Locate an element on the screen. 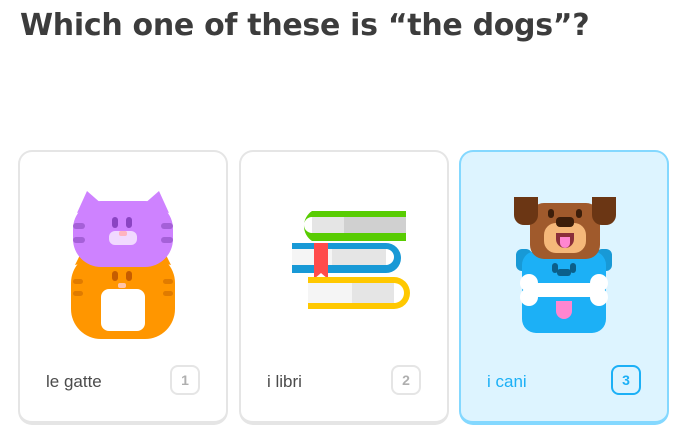 The image size is (700, 433). dogs-illustration is located at coordinates (564, 267).